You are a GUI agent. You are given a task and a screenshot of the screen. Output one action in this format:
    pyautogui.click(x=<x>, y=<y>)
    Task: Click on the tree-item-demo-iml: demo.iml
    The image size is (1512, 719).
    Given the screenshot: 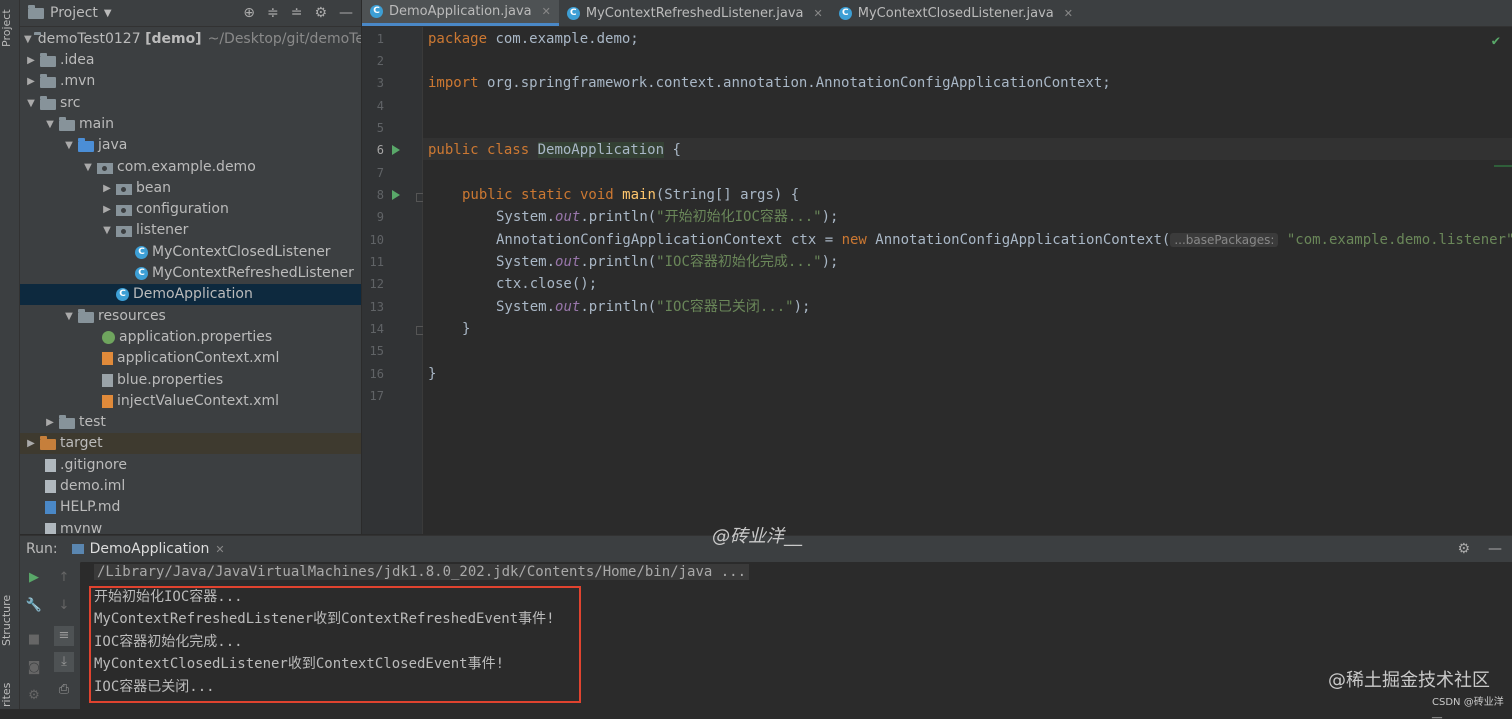 What is the action you would take?
    pyautogui.click(x=190, y=486)
    